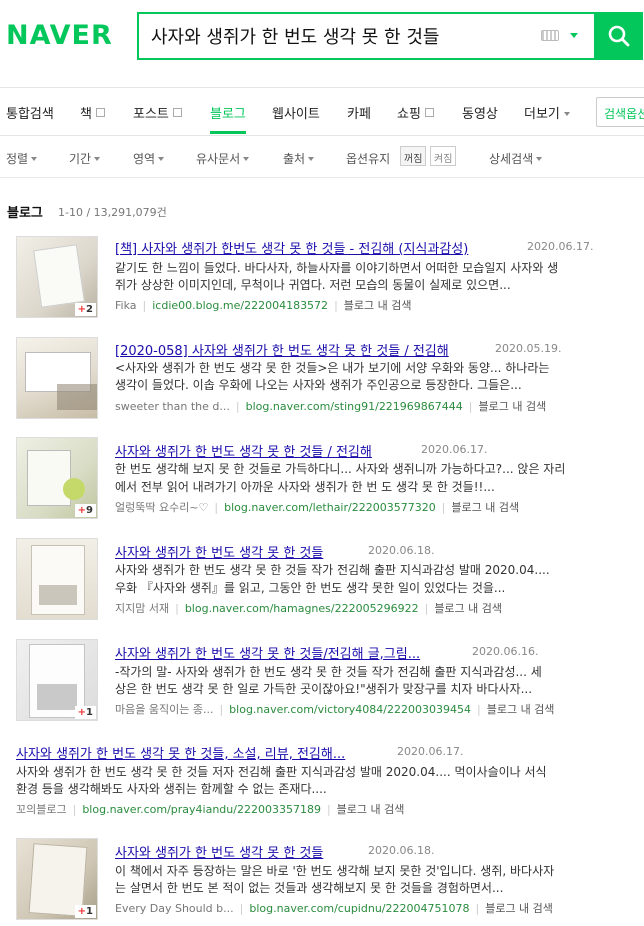 This screenshot has height=926, width=644. What do you see at coordinates (401, 850) in the screenshot?
I see `result-date: 2020.06.18.` at bounding box center [401, 850].